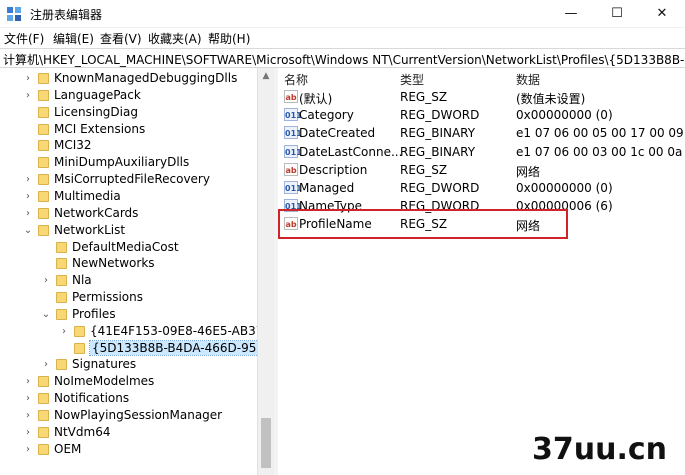  Describe the element at coordinates (316, 99) in the screenshot. I see `value-name: (默认)` at that location.